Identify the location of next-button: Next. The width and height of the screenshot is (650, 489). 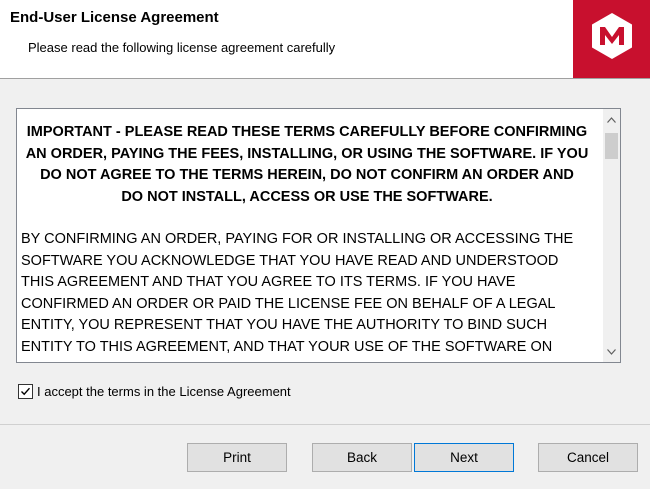
(464, 457).